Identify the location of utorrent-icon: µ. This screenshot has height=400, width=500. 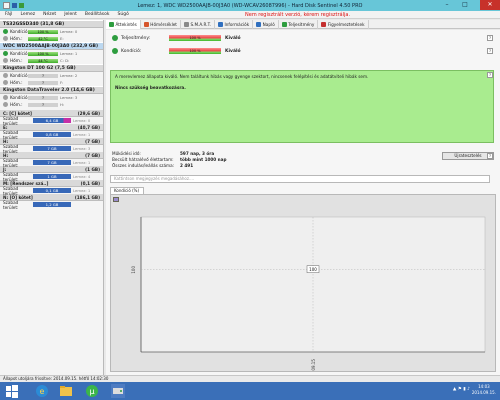
(92, 391).